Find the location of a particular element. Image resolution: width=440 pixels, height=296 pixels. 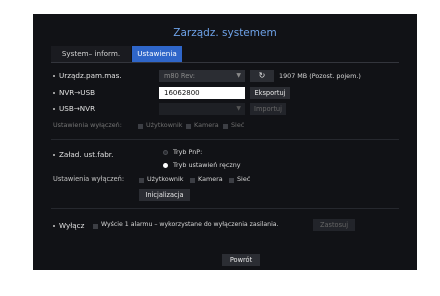

shutdown-label: Wyłącz is located at coordinates (72, 225).